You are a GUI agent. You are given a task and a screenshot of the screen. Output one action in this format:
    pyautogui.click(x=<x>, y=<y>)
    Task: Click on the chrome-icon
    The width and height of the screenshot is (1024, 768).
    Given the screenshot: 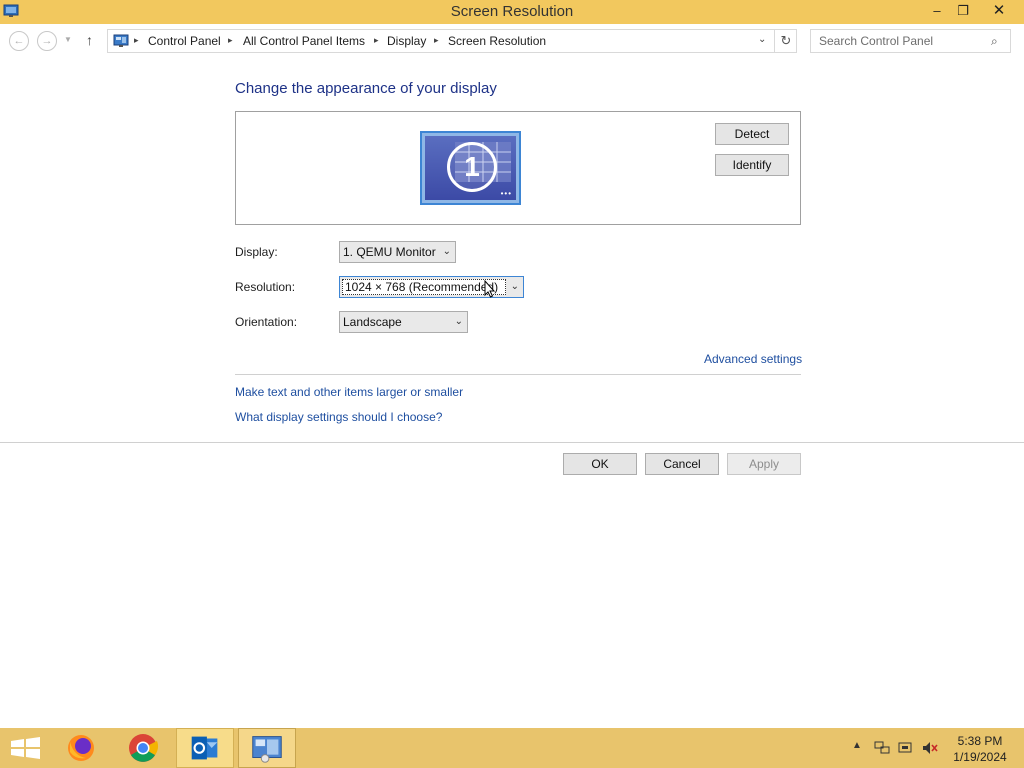 What is the action you would take?
    pyautogui.click(x=143, y=748)
    